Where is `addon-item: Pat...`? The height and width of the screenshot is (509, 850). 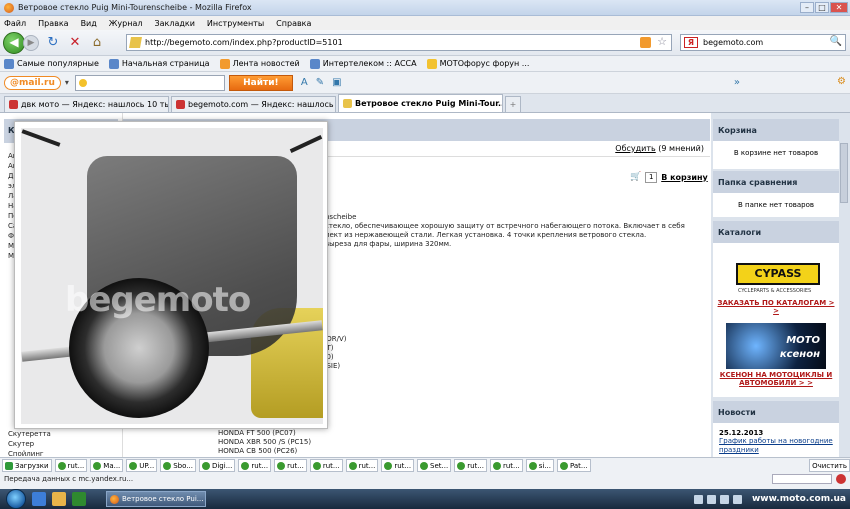 addon-item: Pat... is located at coordinates (573, 465).